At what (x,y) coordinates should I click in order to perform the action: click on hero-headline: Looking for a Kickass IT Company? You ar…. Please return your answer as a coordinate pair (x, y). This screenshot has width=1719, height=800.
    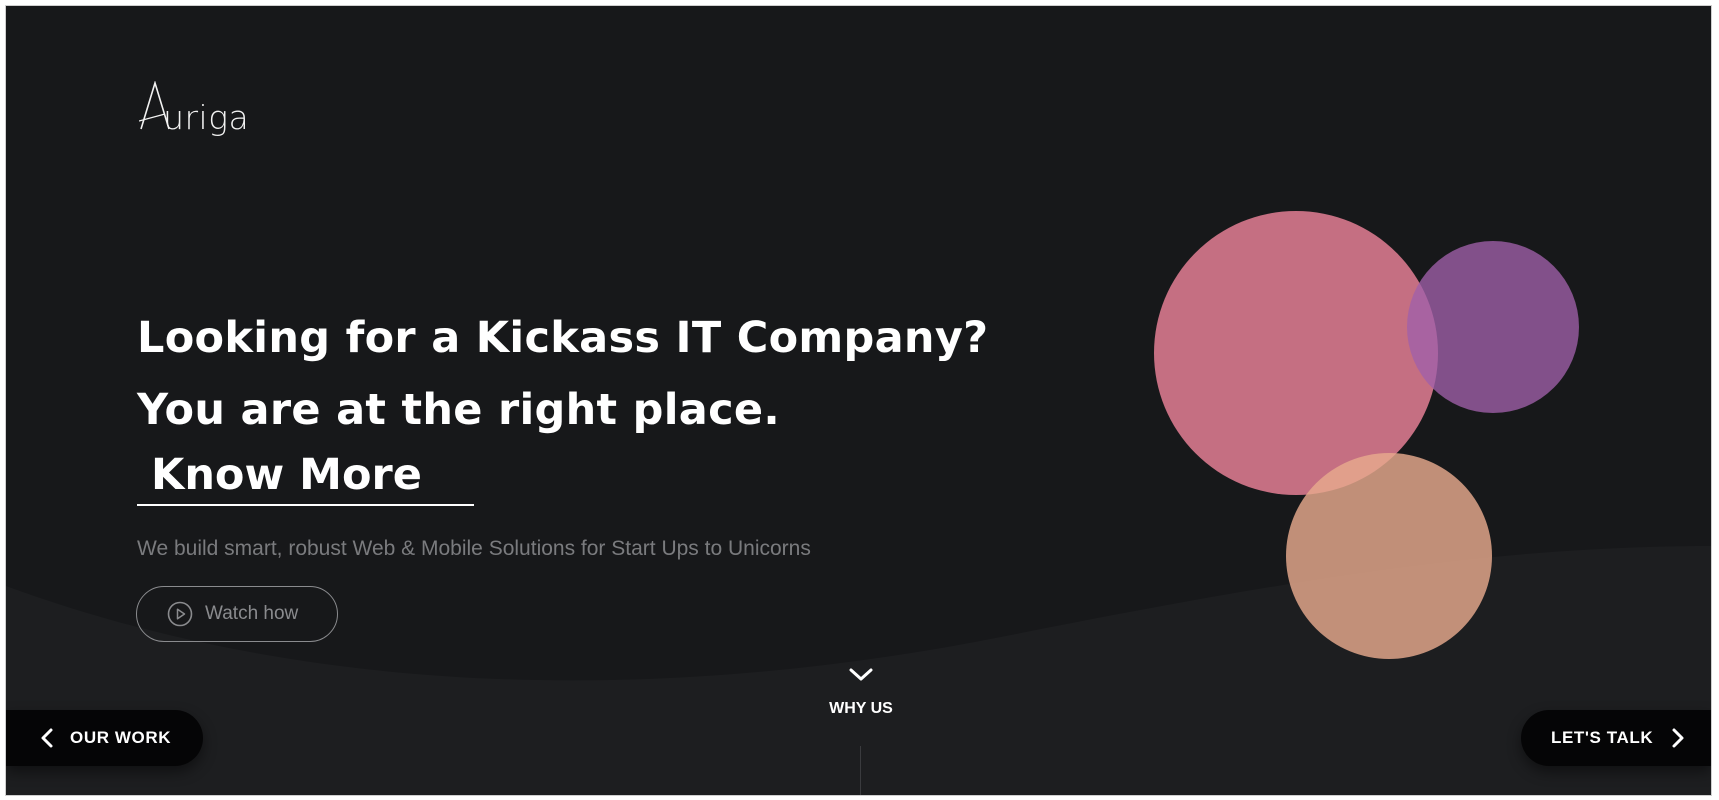
    Looking at the image, I should click on (562, 374).